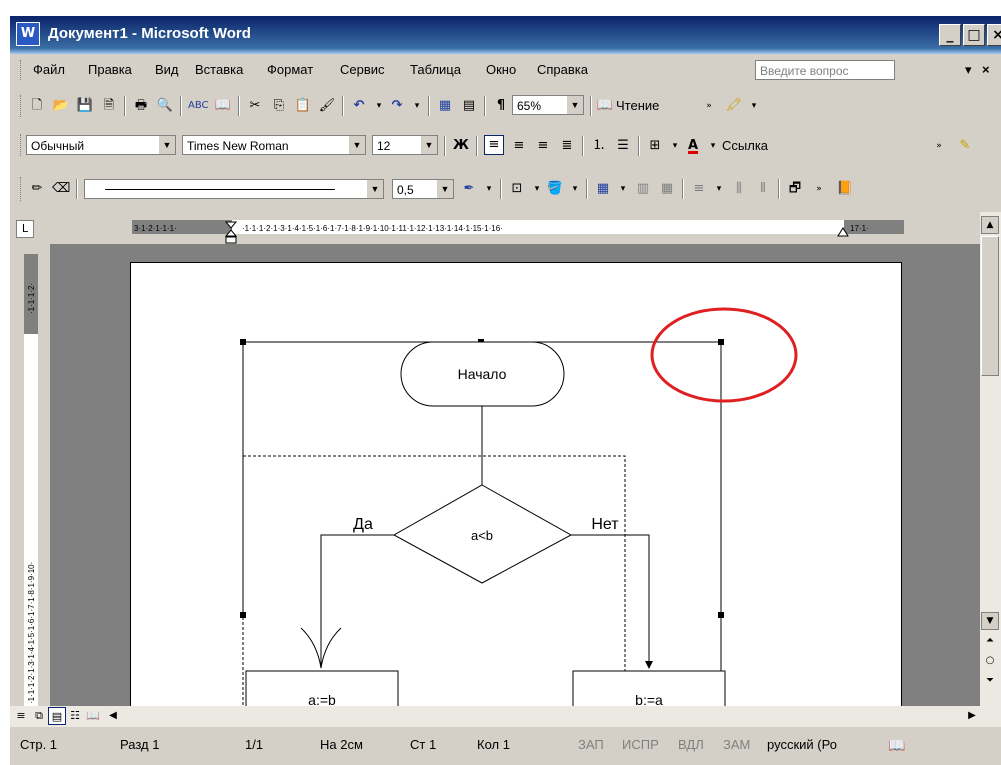 The width and height of the screenshot is (1001, 765). I want to click on align-cell-icon: ≡, so click(699, 189).